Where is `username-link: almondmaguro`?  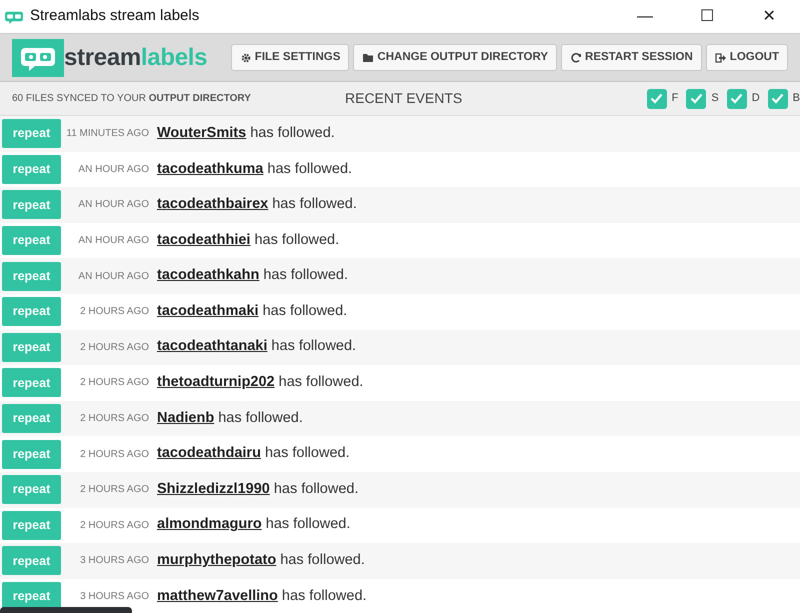
username-link: almondmaguro is located at coordinates (209, 524).